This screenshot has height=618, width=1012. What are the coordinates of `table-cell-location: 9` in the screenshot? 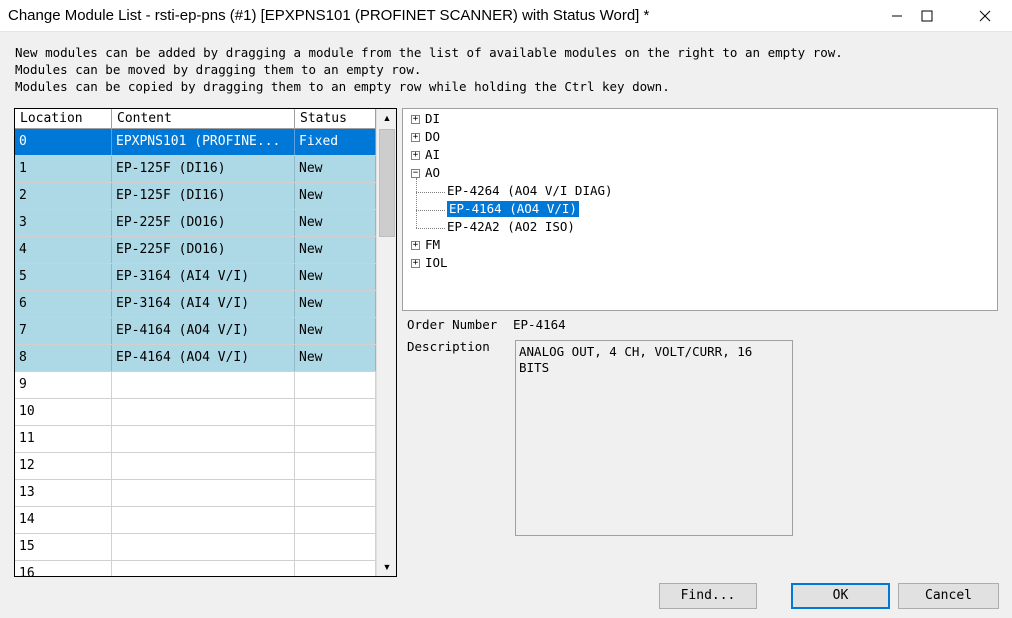 It's located at (63, 385).